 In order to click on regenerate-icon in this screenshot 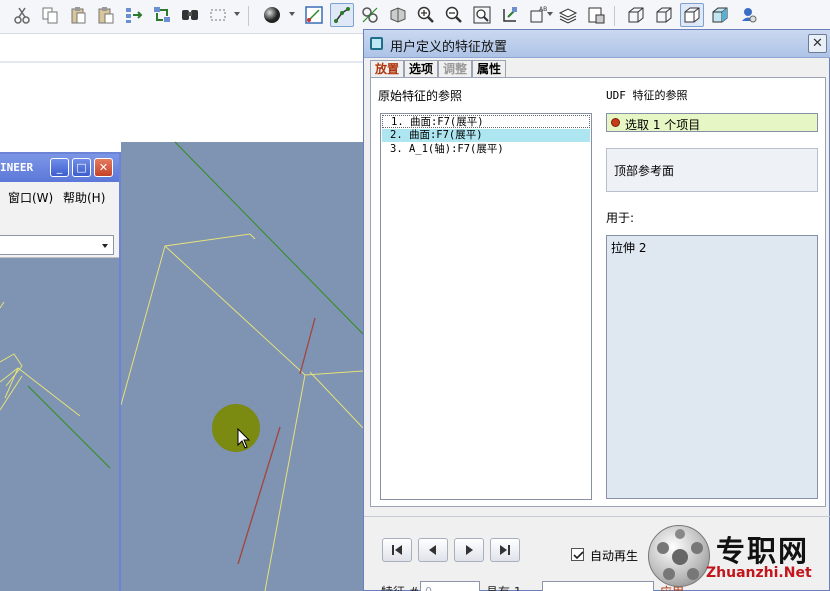, I will do `click(134, 15)`.